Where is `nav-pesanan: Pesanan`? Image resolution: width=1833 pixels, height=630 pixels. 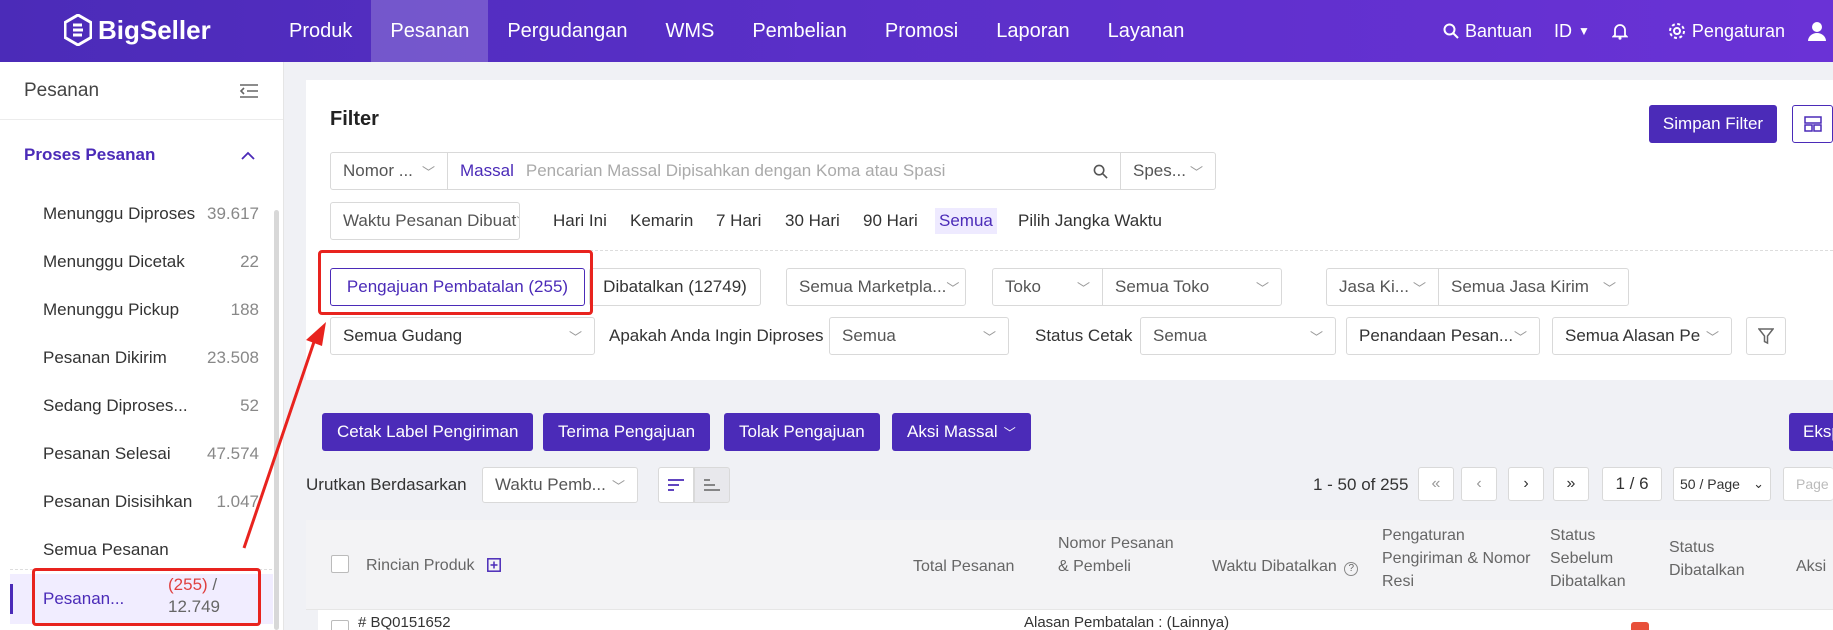 nav-pesanan: Pesanan is located at coordinates (430, 31).